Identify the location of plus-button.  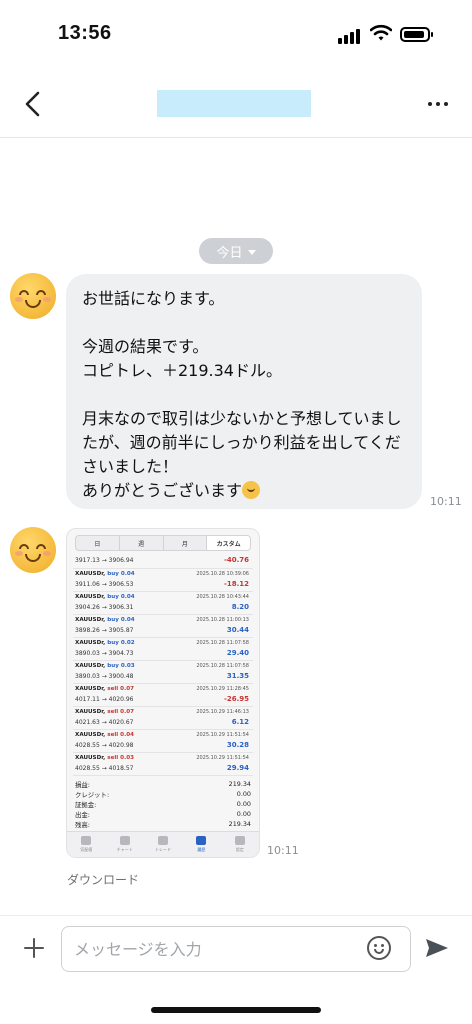
(34, 948).